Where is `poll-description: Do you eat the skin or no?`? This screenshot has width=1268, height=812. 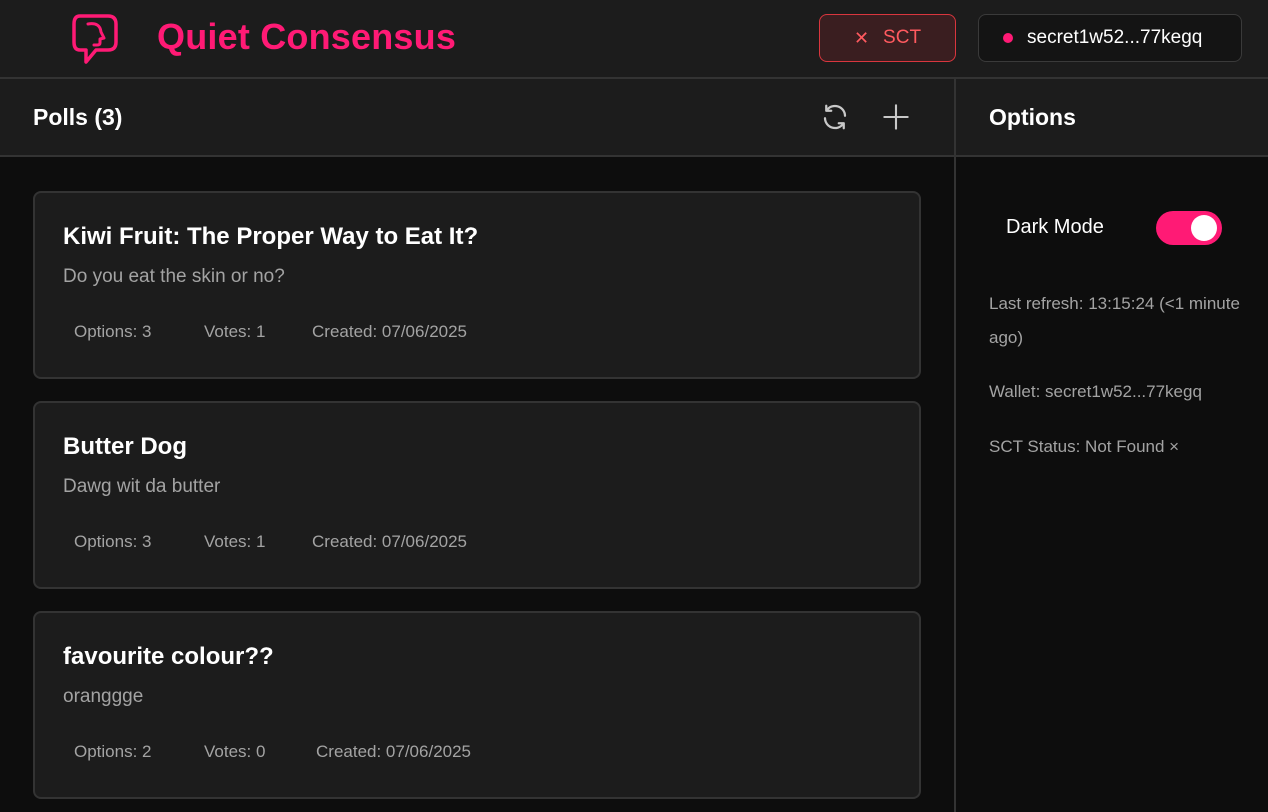 poll-description: Do you eat the skin or no? is located at coordinates (174, 276).